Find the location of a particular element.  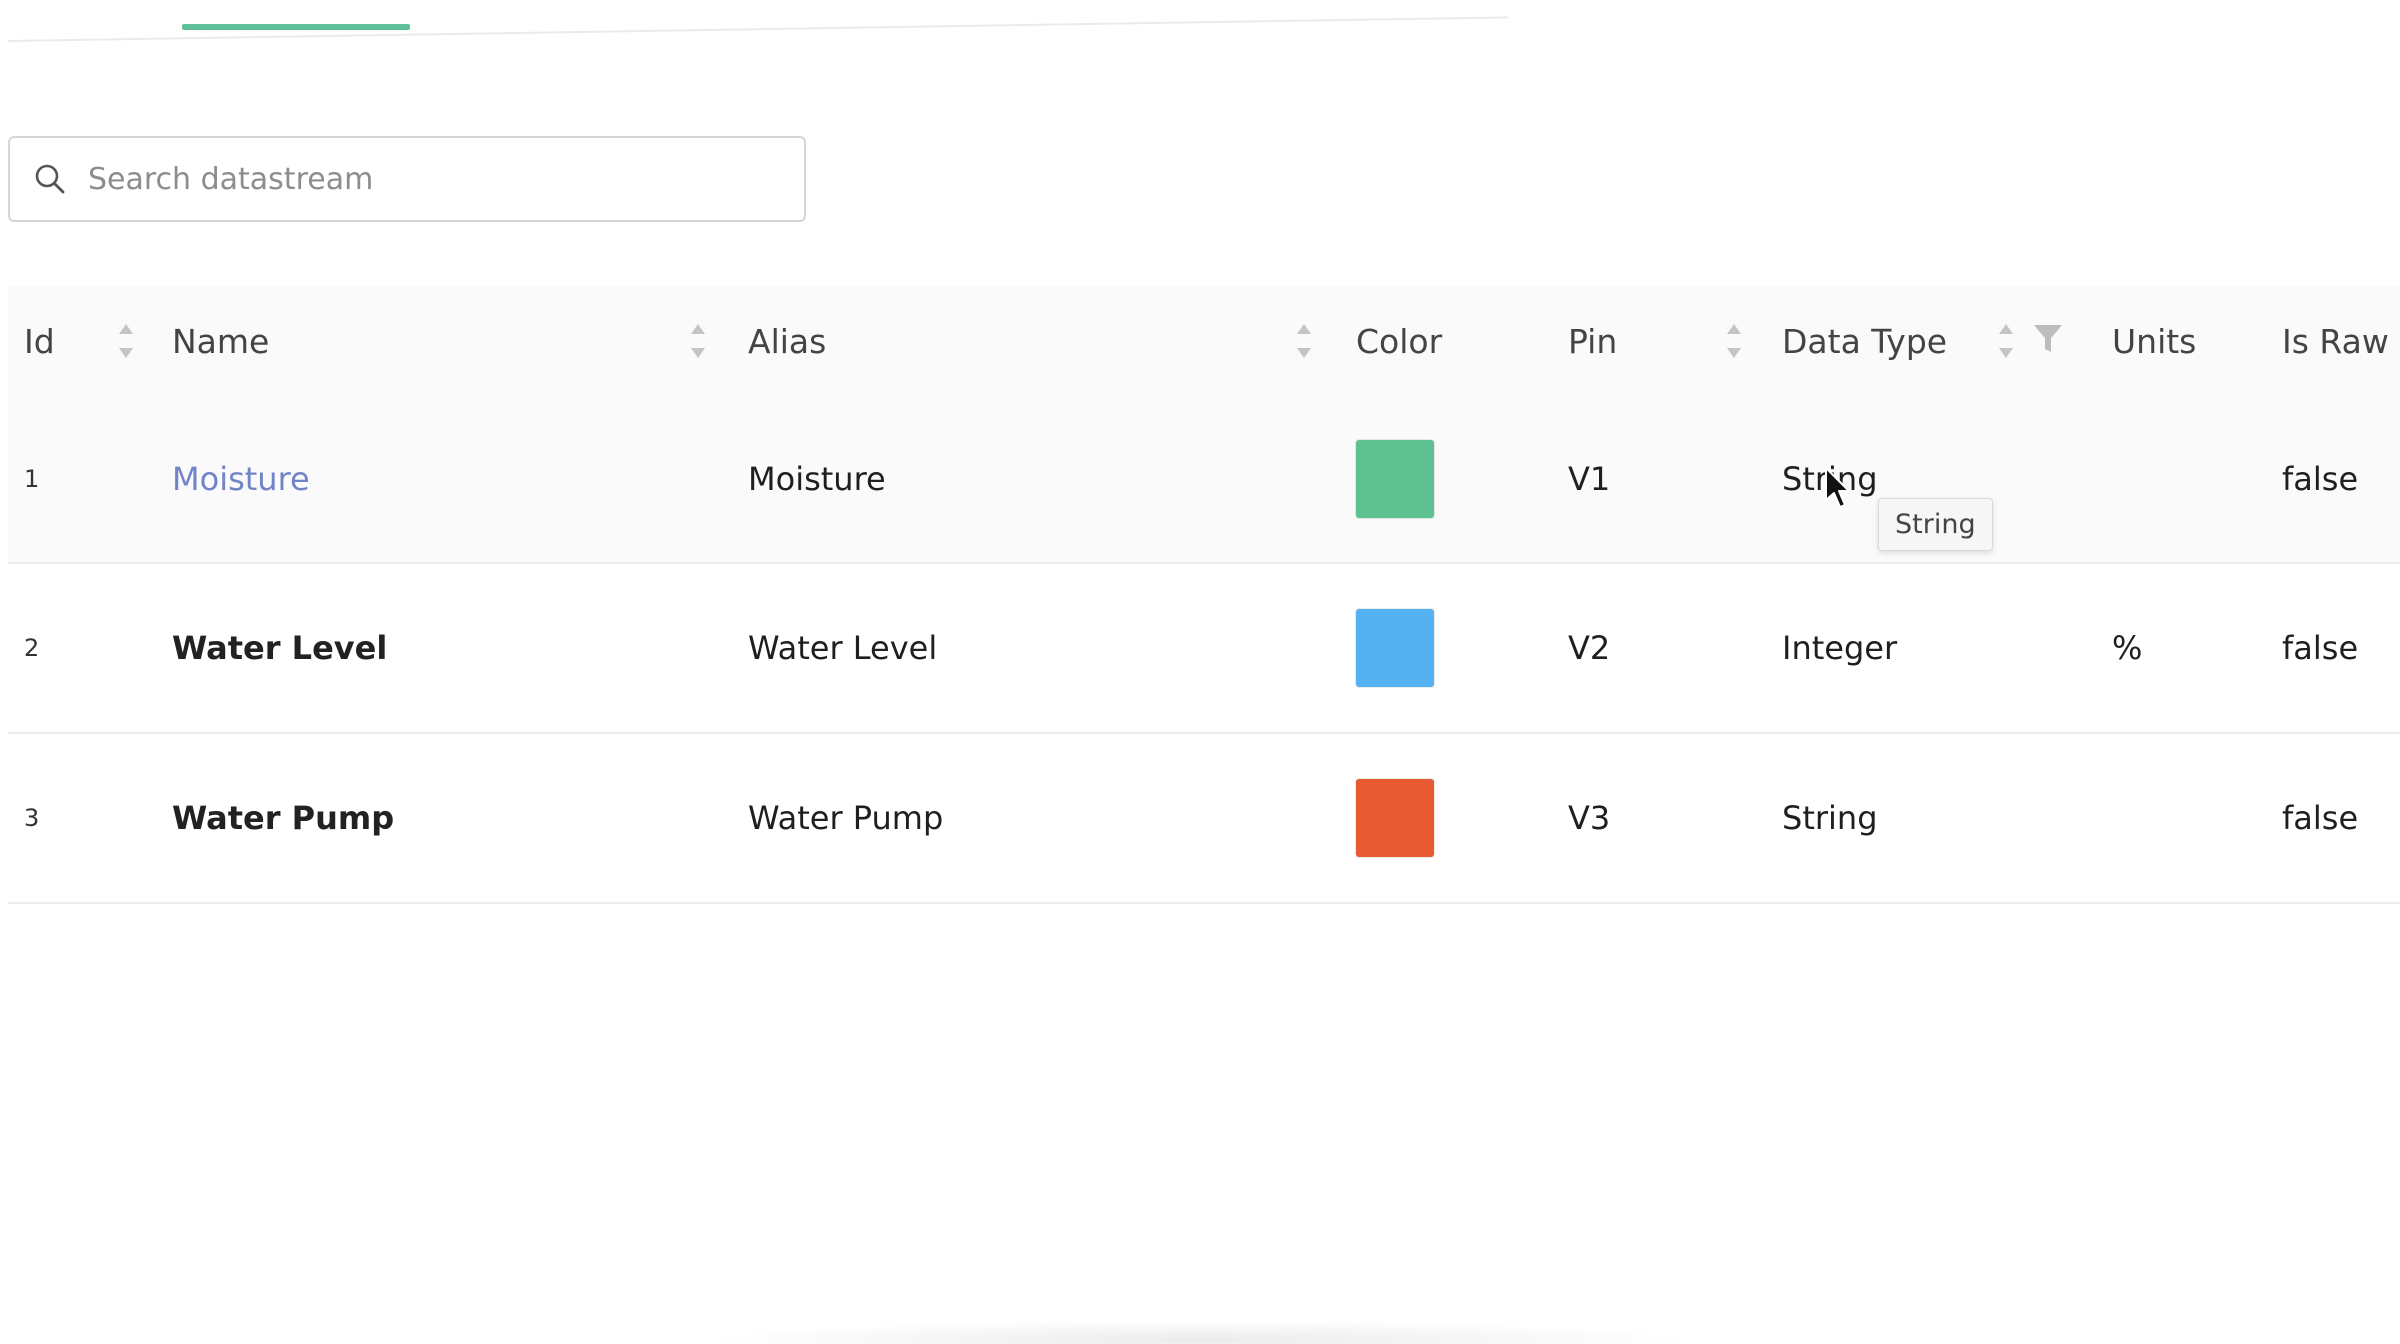

header-color: Color is located at coordinates (1399, 341).